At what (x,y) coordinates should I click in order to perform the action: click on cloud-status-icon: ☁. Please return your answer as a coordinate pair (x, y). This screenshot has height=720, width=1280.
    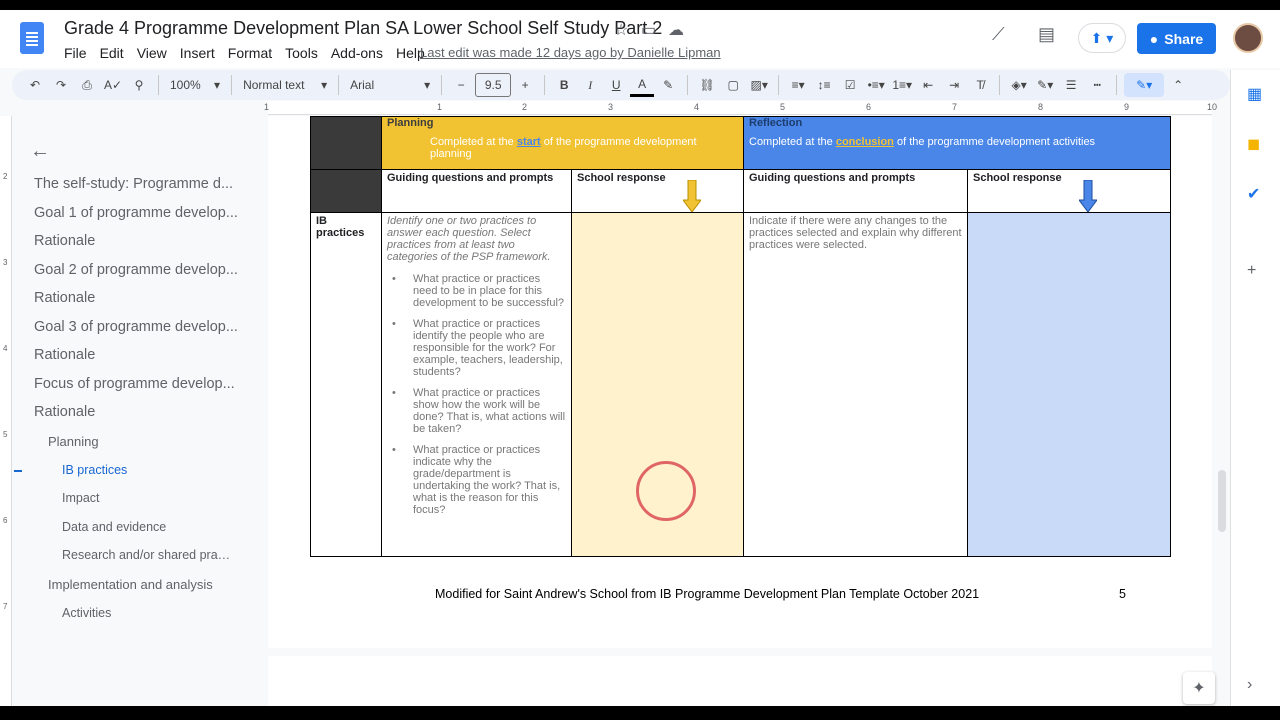
    Looking at the image, I should click on (676, 30).